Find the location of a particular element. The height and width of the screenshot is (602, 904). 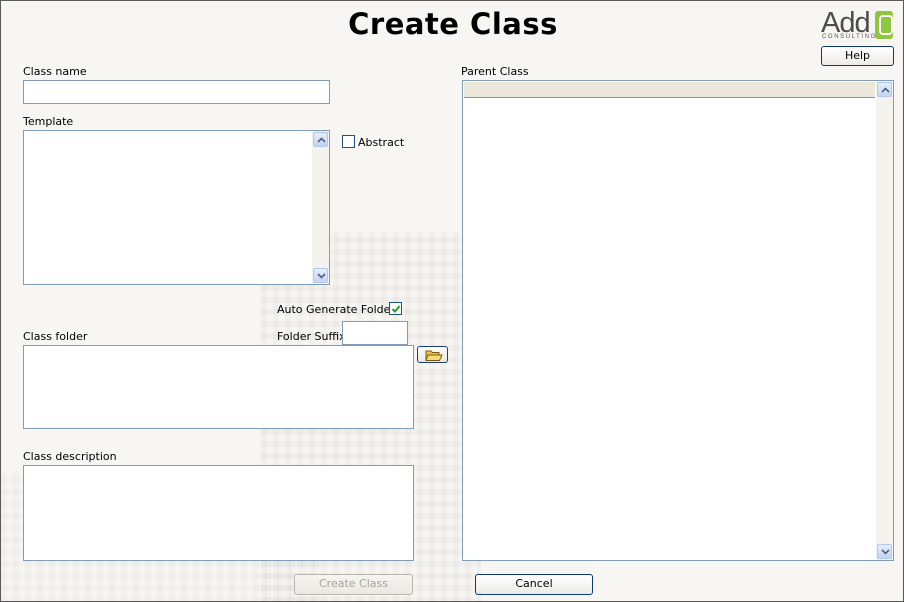

class-name-label: Class name is located at coordinates (55, 71).